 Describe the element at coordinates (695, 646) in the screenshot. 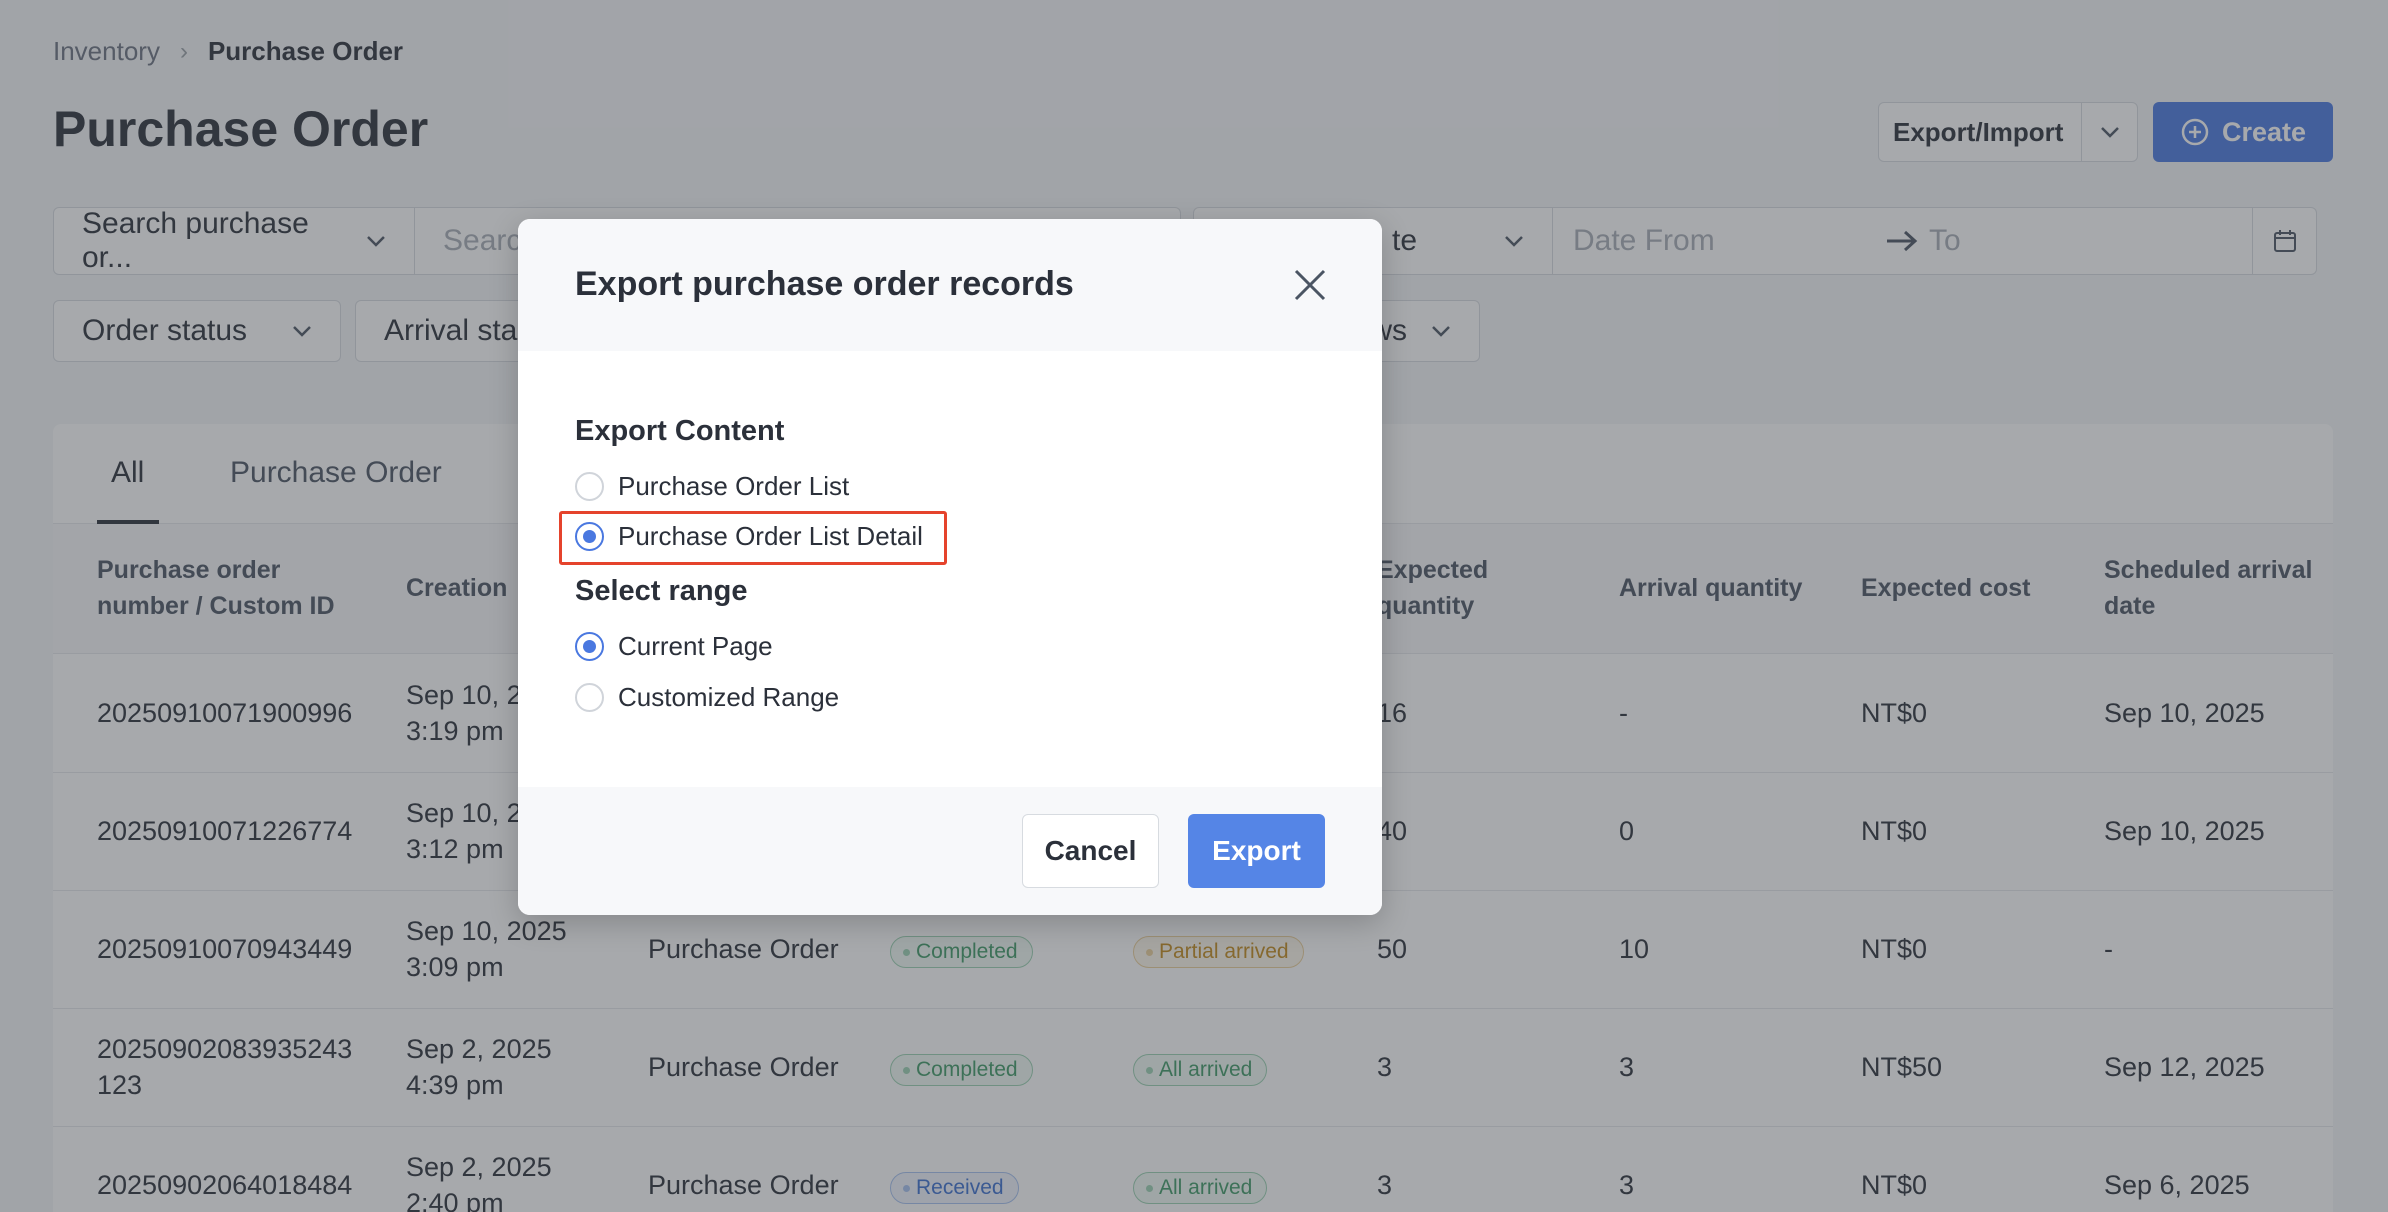

I see `range-option-label: Current Page` at that location.